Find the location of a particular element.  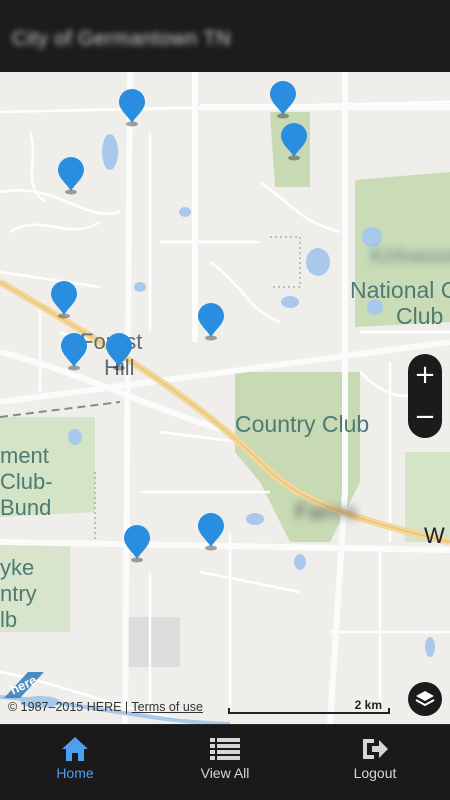

bottom-navigation: Home View All Logout is located at coordinates (225, 762).